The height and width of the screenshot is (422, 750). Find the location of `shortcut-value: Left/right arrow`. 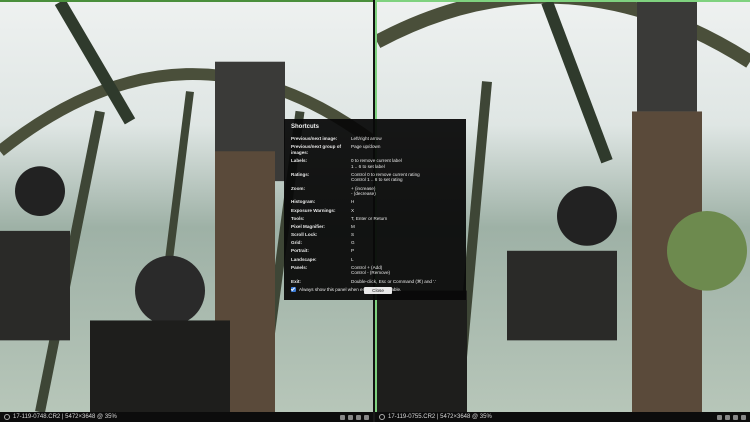

shortcut-value: Left/right arrow is located at coordinates (405, 139).